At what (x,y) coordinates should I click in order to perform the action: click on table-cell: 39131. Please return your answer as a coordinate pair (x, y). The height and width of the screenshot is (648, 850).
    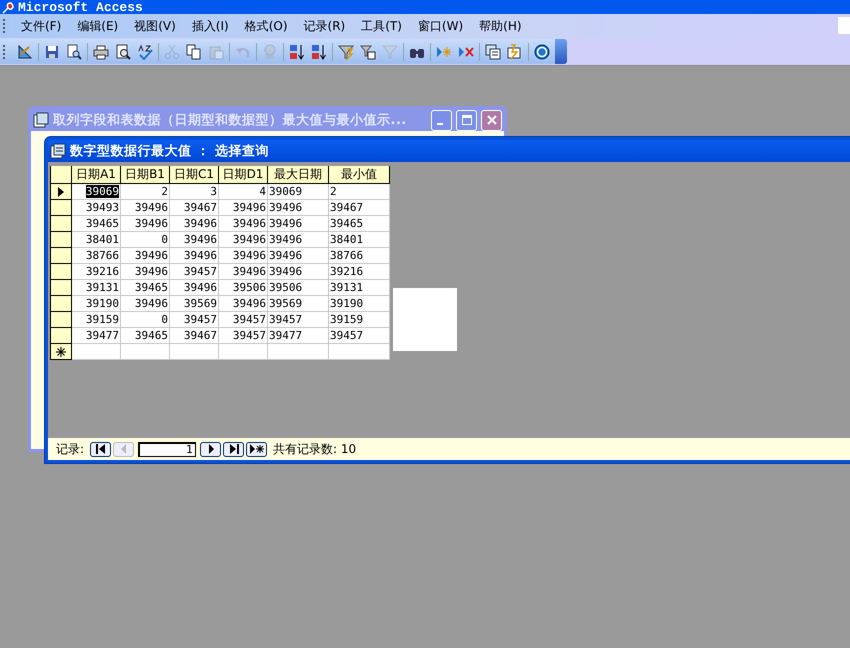
    Looking at the image, I should click on (96, 288).